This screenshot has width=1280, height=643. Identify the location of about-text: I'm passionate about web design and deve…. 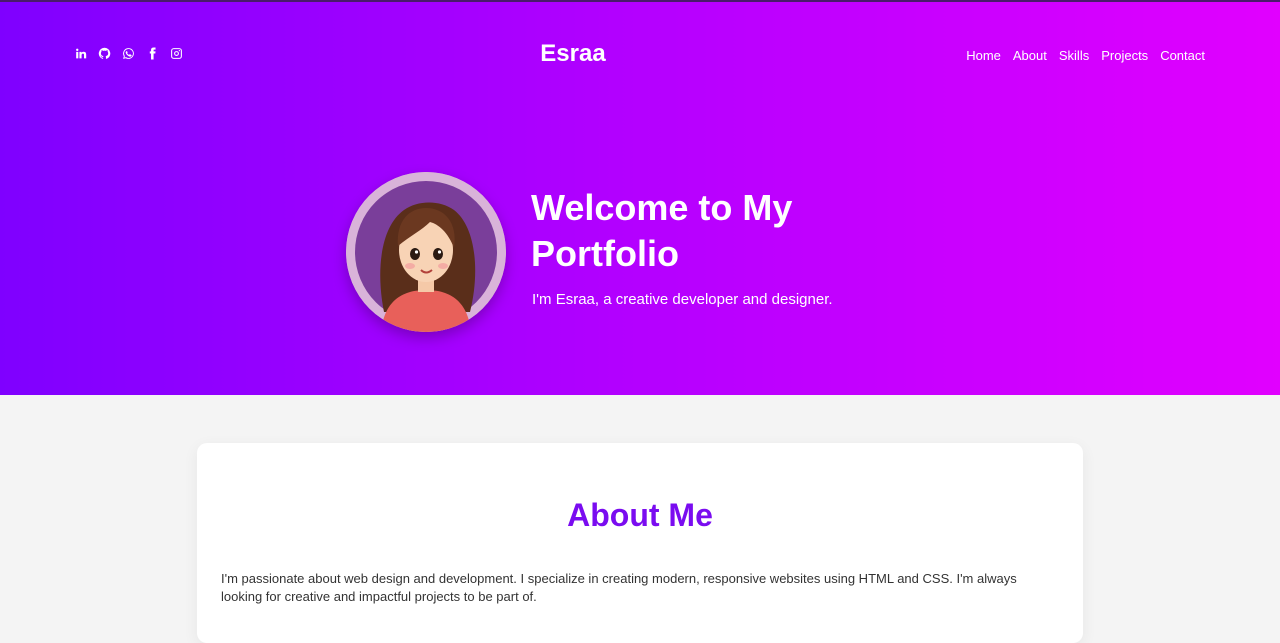
(619, 587).